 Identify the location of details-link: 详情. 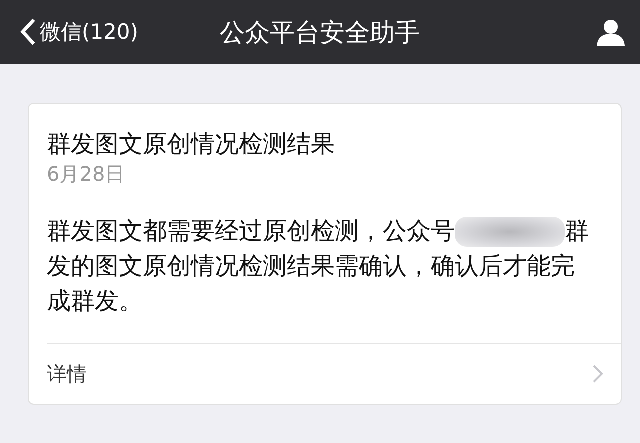
(334, 373).